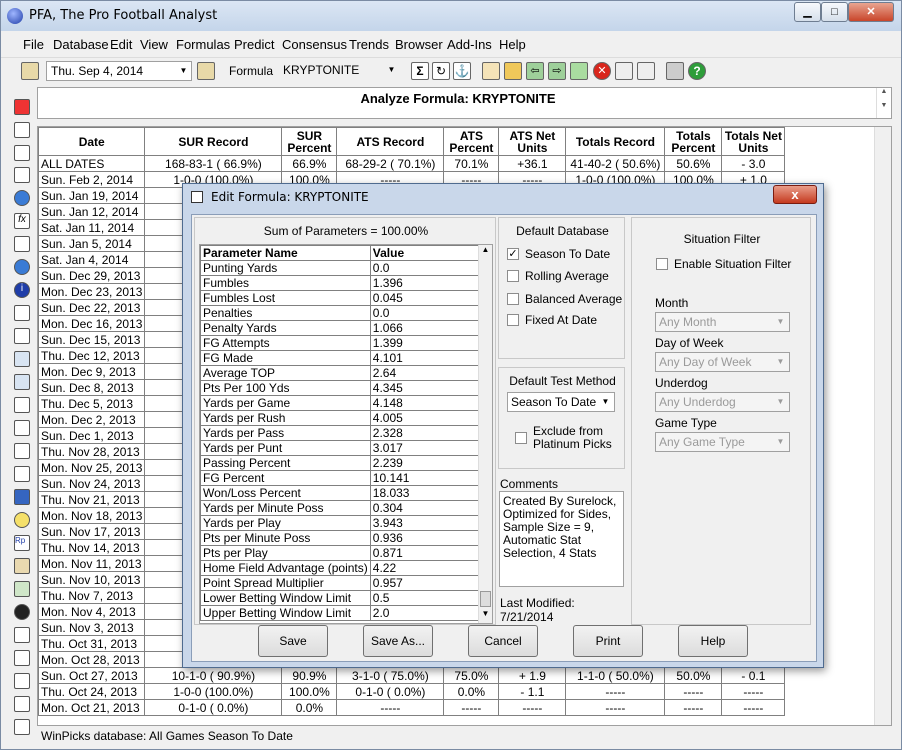 This screenshot has height=750, width=902. I want to click on parameter-row: Penalty Yards 1.066, so click(340, 328).